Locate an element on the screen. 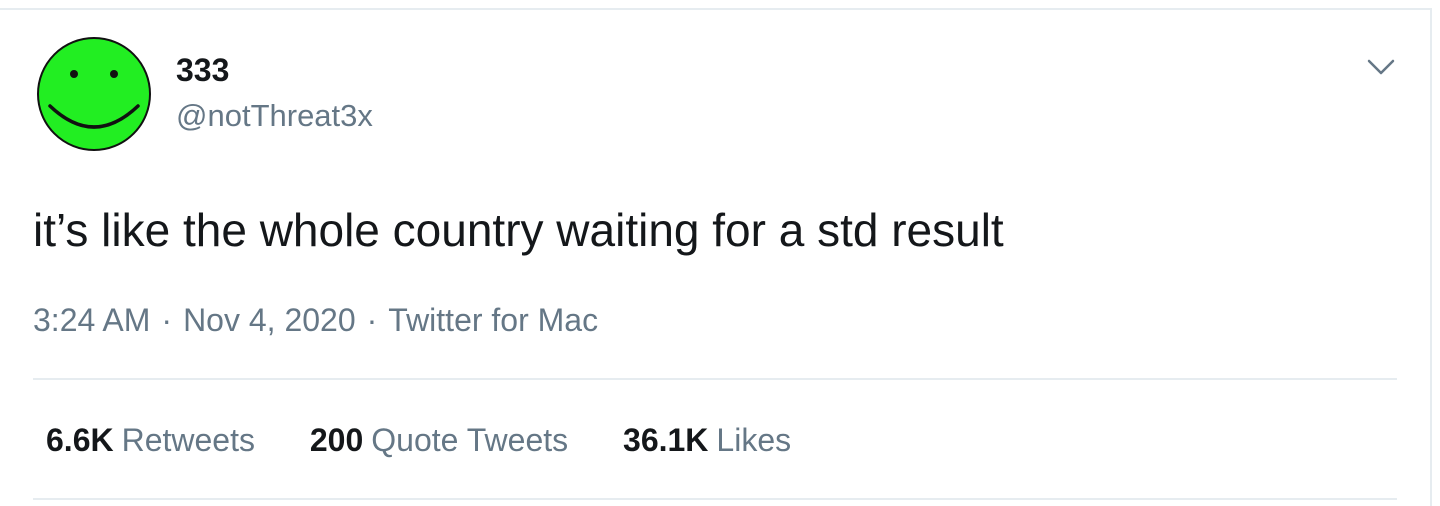  quote-tweets-stat: 200 Quote Tweets is located at coordinates (439, 440).